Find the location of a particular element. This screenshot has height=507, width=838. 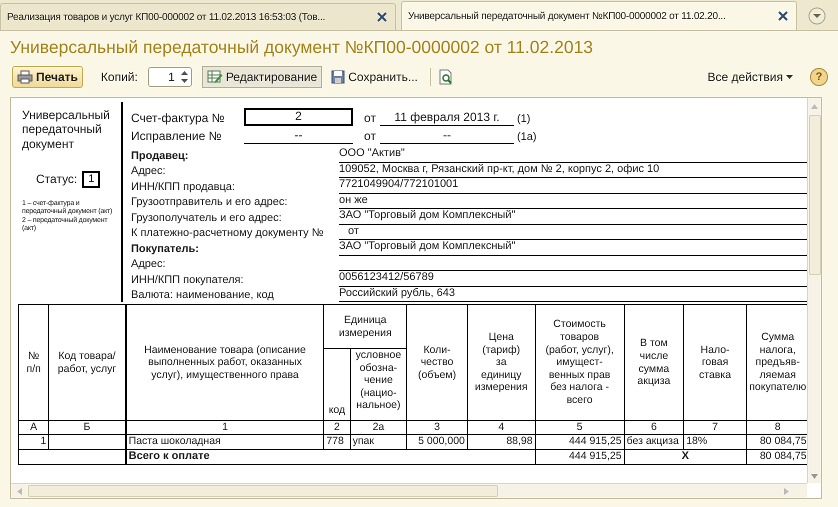

column-number: 8 is located at coordinates (777, 427).